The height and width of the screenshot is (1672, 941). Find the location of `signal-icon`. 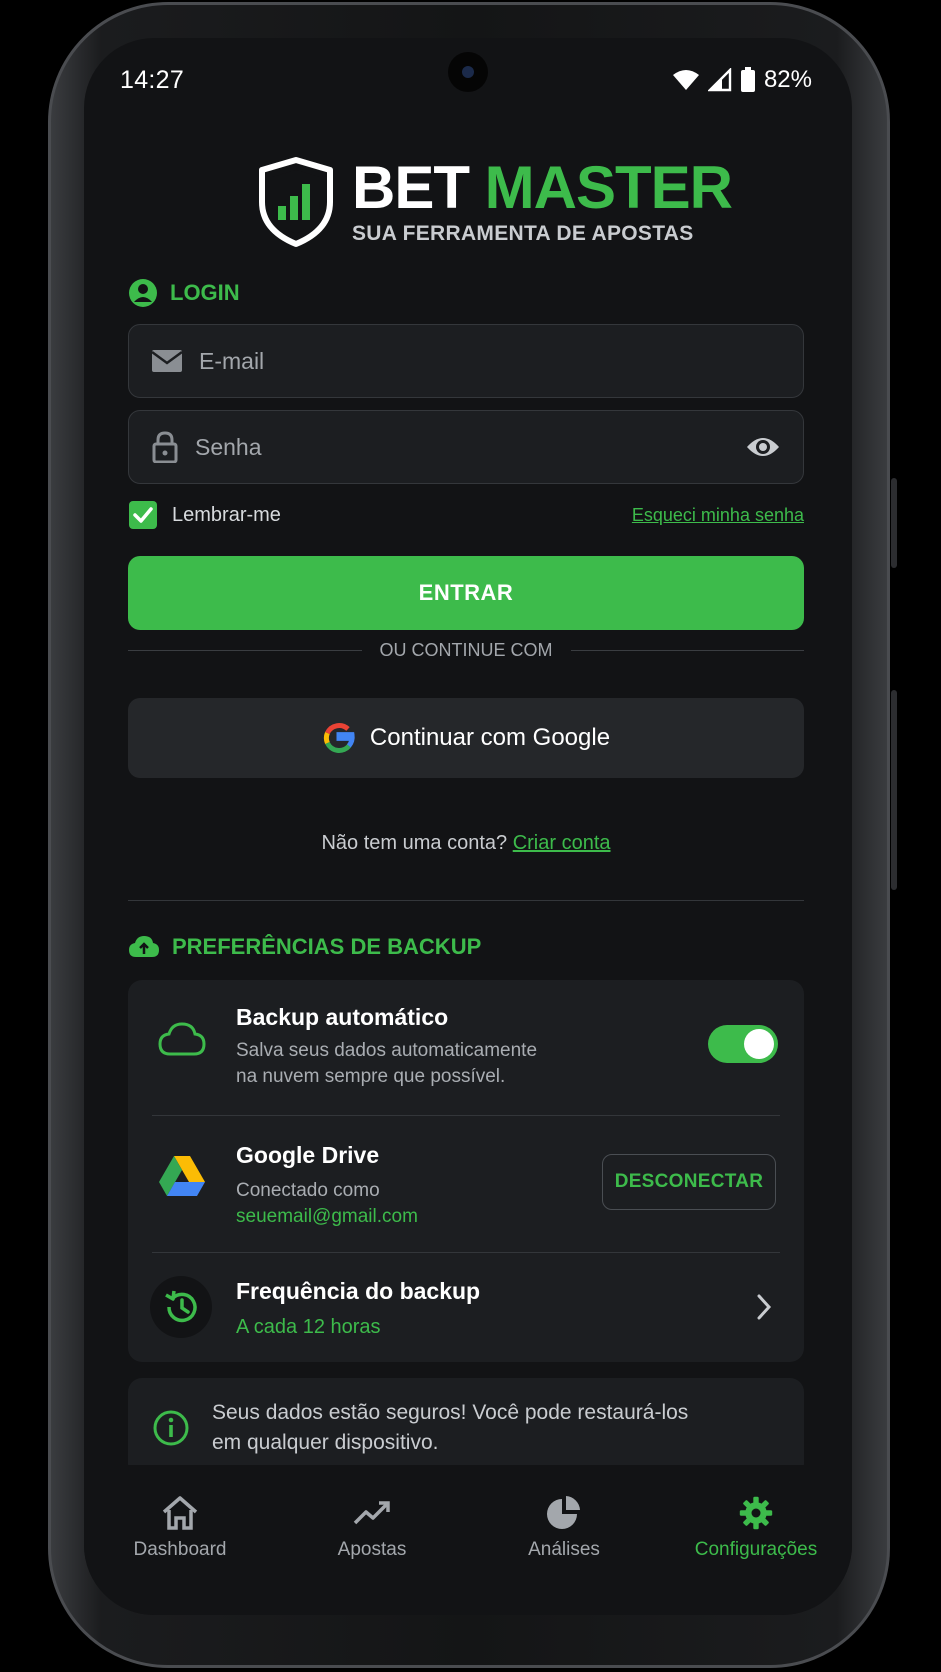

signal-icon is located at coordinates (719, 80).